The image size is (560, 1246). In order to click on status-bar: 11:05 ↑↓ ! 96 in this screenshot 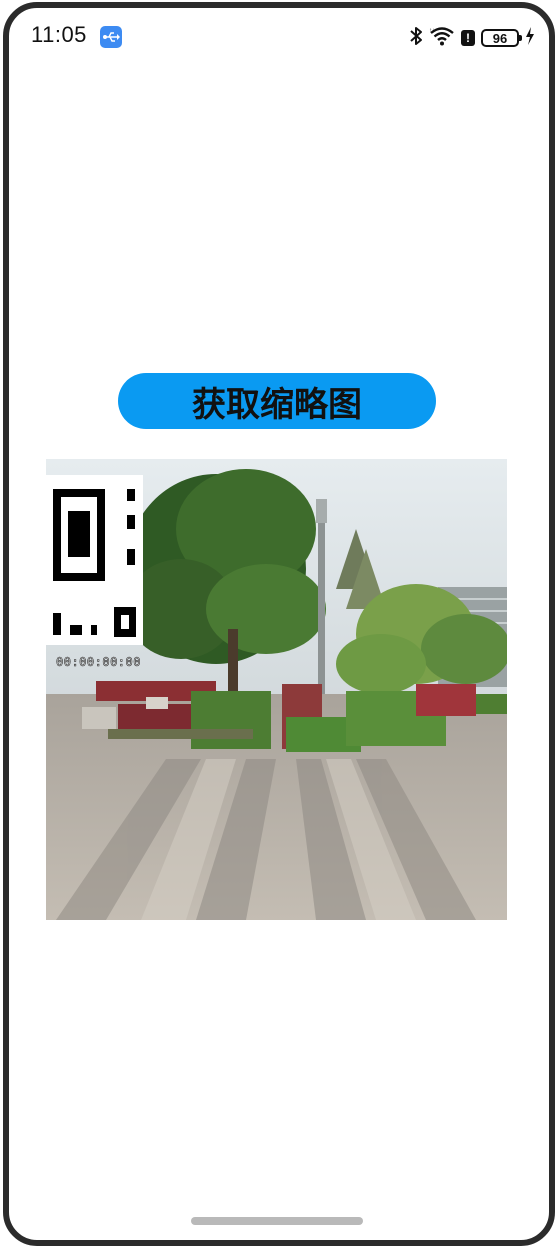, I will do `click(279, 36)`.